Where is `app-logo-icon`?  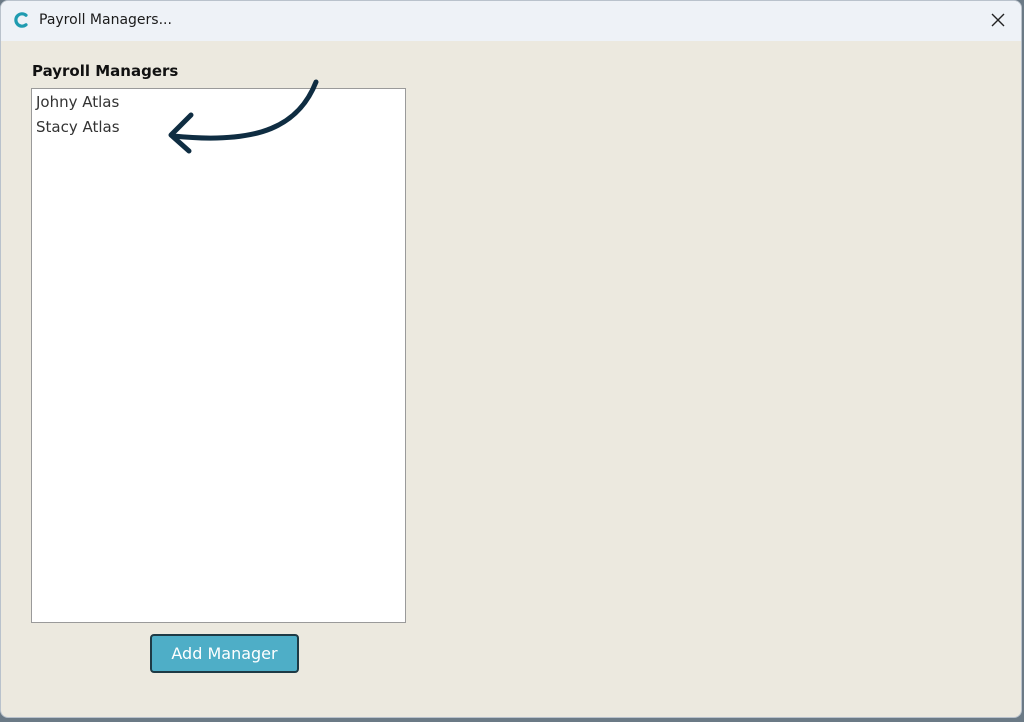 app-logo-icon is located at coordinates (21, 20).